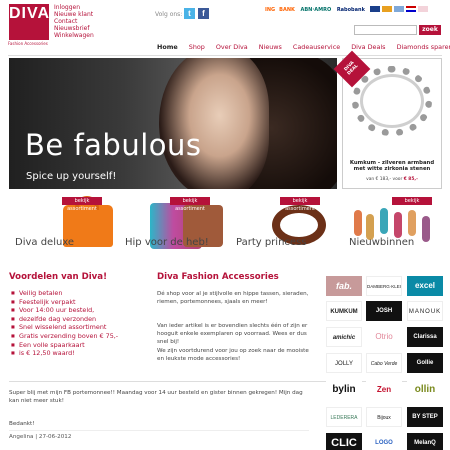 The height and width of the screenshot is (450, 450). What do you see at coordinates (344, 363) in the screenshot?
I see `brand-logo-jolly: JOLLY` at bounding box center [344, 363].